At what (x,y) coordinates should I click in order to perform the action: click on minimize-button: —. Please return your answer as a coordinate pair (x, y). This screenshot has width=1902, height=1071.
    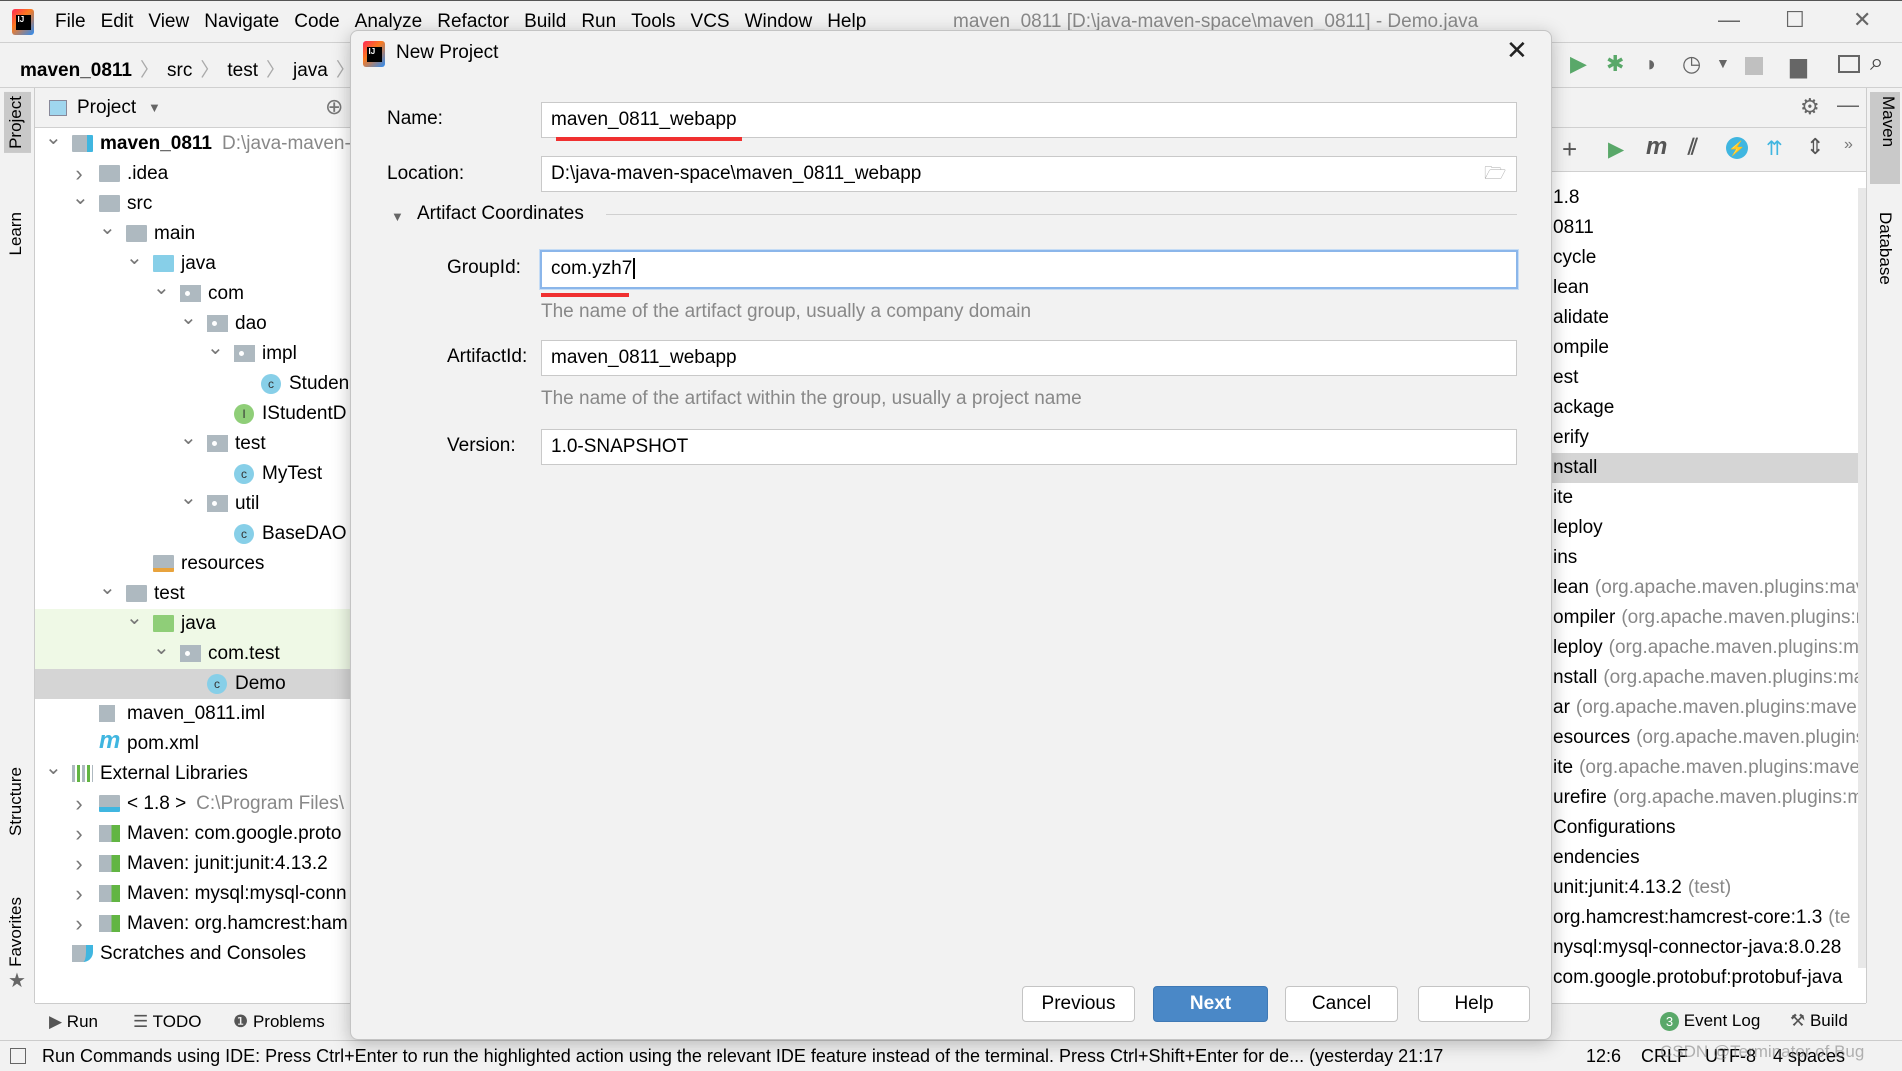
    Looking at the image, I should click on (1729, 20).